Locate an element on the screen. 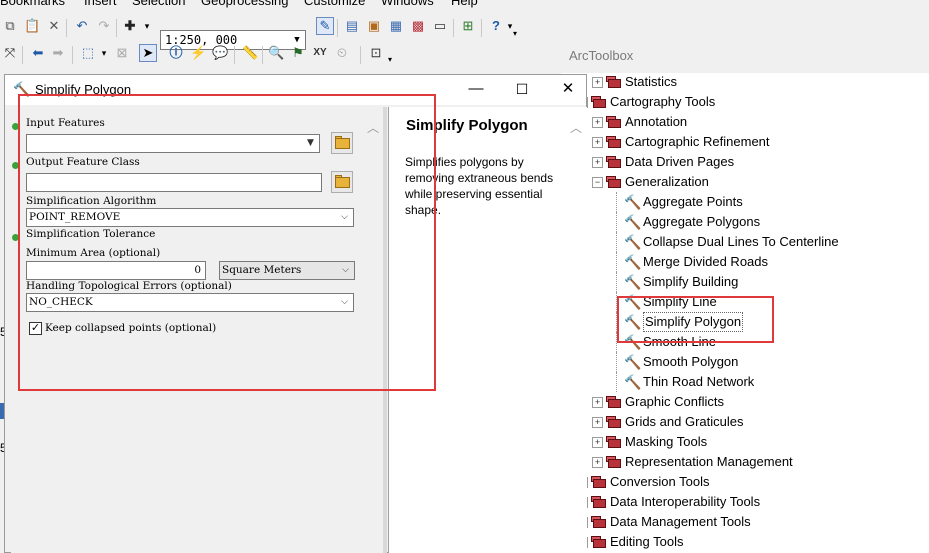  menu-help: Help is located at coordinates (464, 4).